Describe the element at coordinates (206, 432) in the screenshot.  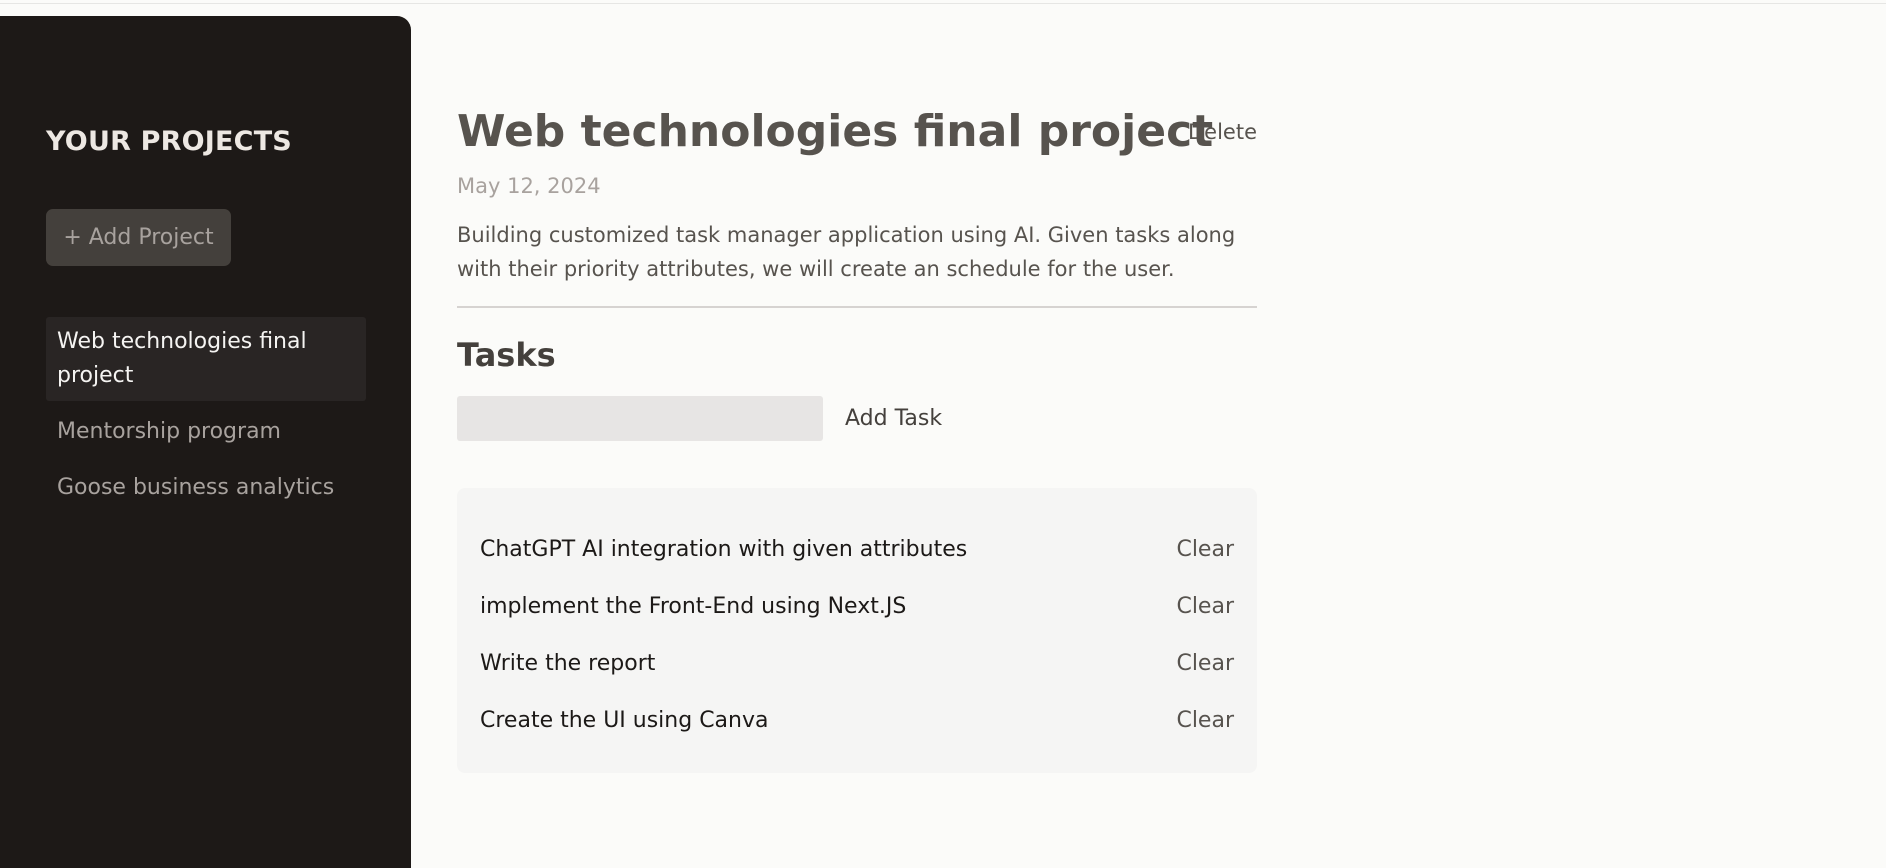
I see `project-item-mentorship: Mentorship program` at that location.